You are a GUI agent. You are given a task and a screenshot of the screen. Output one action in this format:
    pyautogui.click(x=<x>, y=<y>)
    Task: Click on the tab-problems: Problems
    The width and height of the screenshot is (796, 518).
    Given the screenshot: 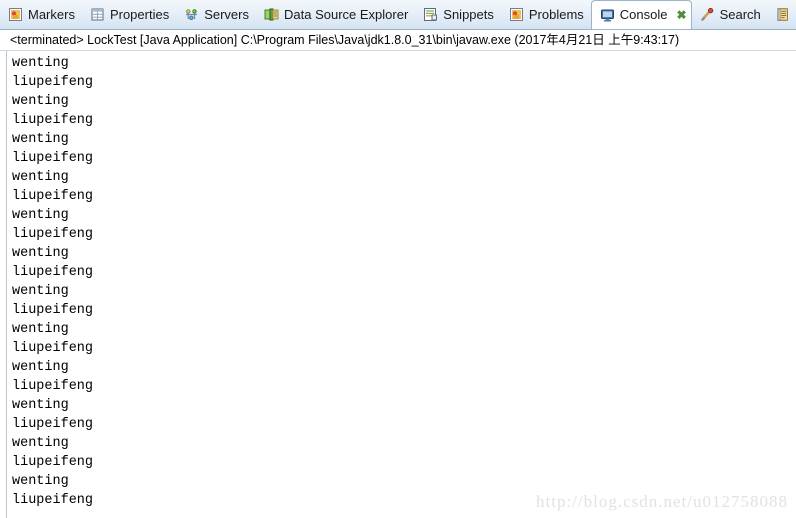 What is the action you would take?
    pyautogui.click(x=546, y=14)
    